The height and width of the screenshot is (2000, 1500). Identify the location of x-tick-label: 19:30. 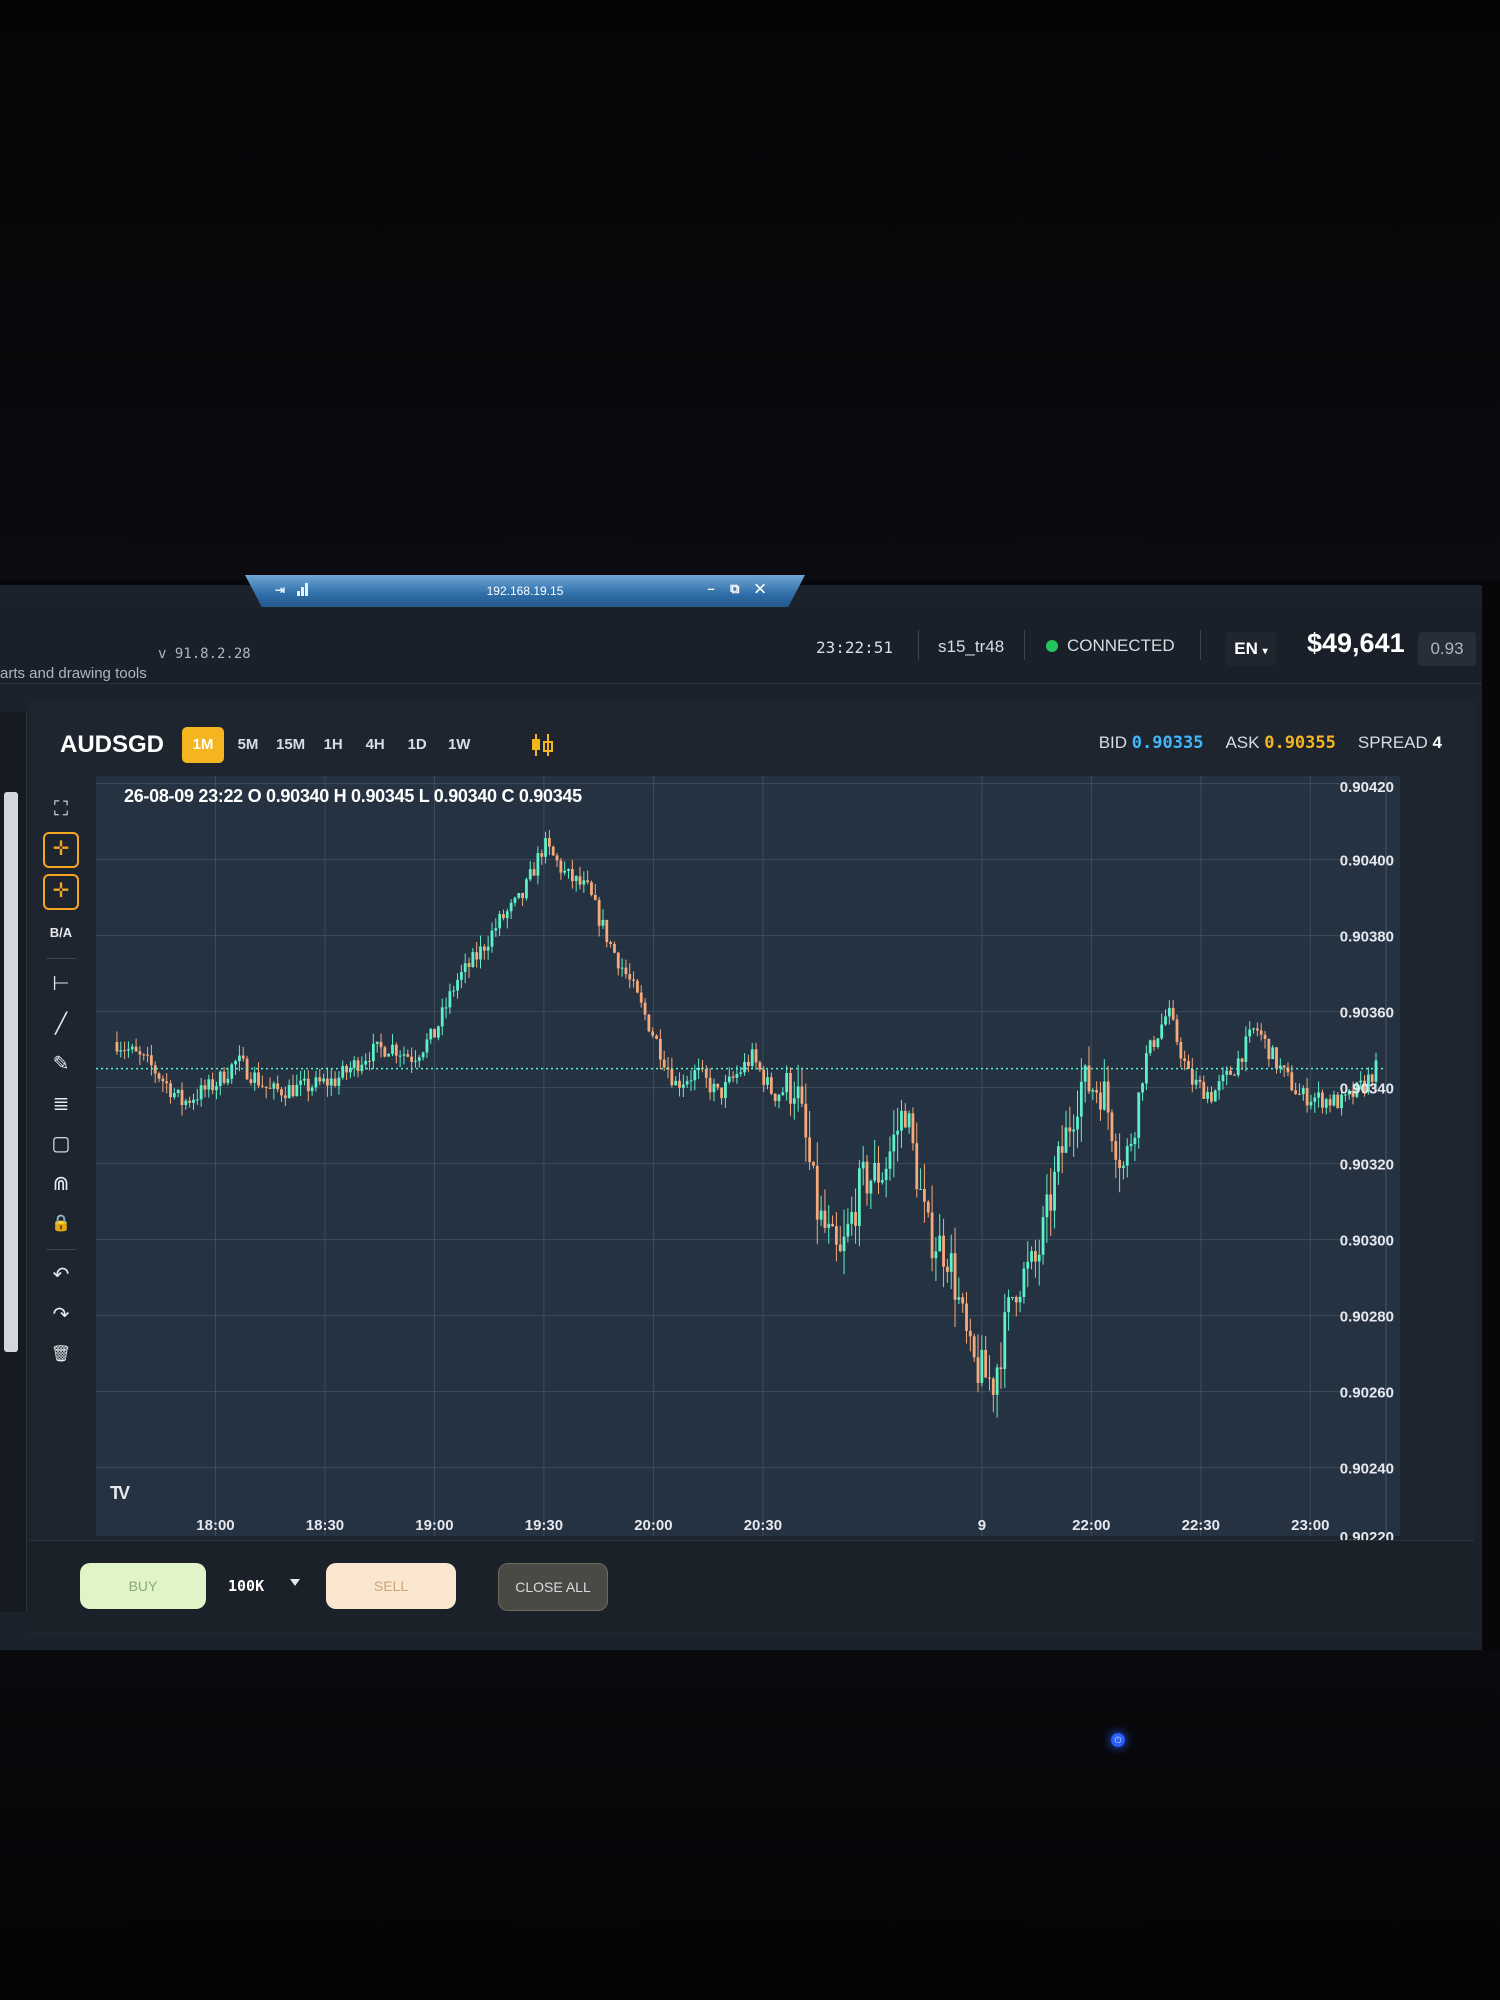
(544, 1525).